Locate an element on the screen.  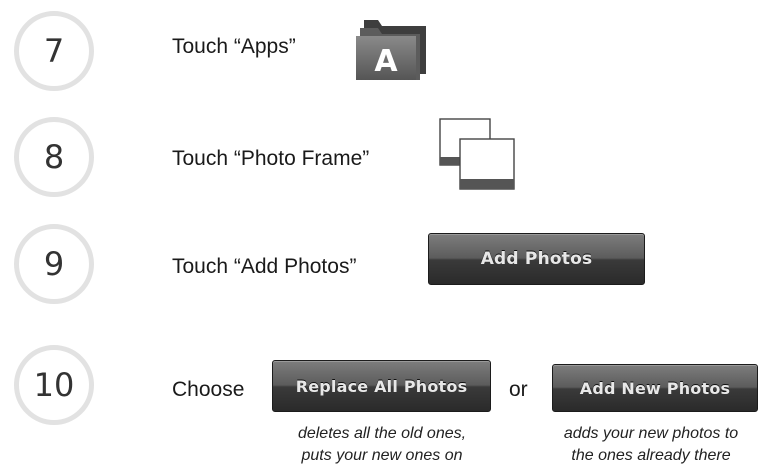
photo-frame-icon is located at coordinates (478, 154).